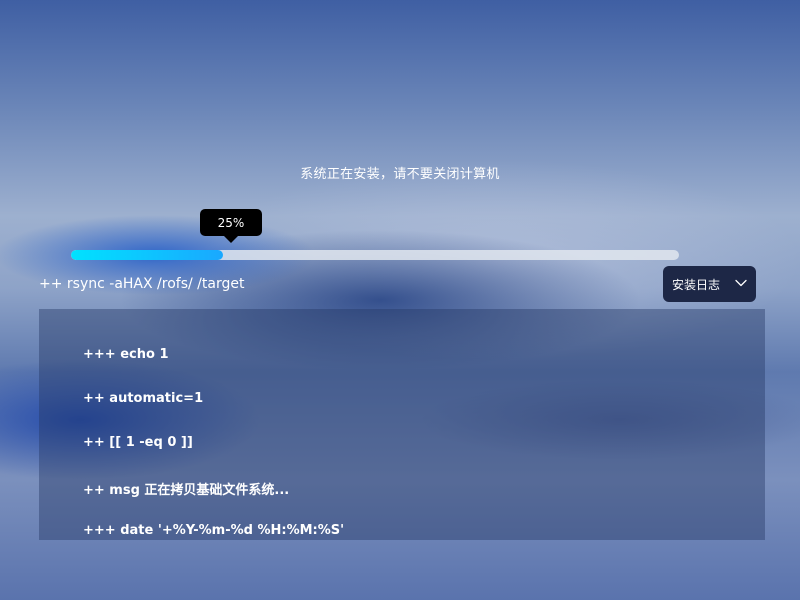 Image resolution: width=800 pixels, height=600 pixels. What do you see at coordinates (231, 226) in the screenshot?
I see `progress-percent-tooltip: 25%` at bounding box center [231, 226].